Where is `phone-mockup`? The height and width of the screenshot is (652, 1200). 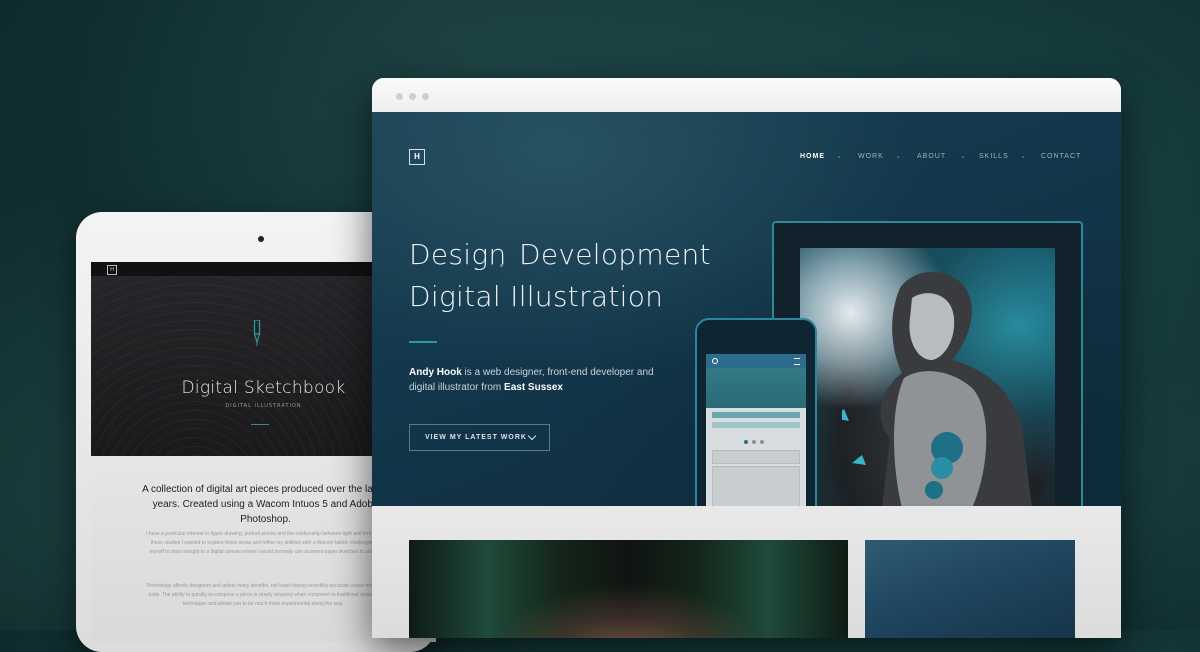 phone-mockup is located at coordinates (756, 415).